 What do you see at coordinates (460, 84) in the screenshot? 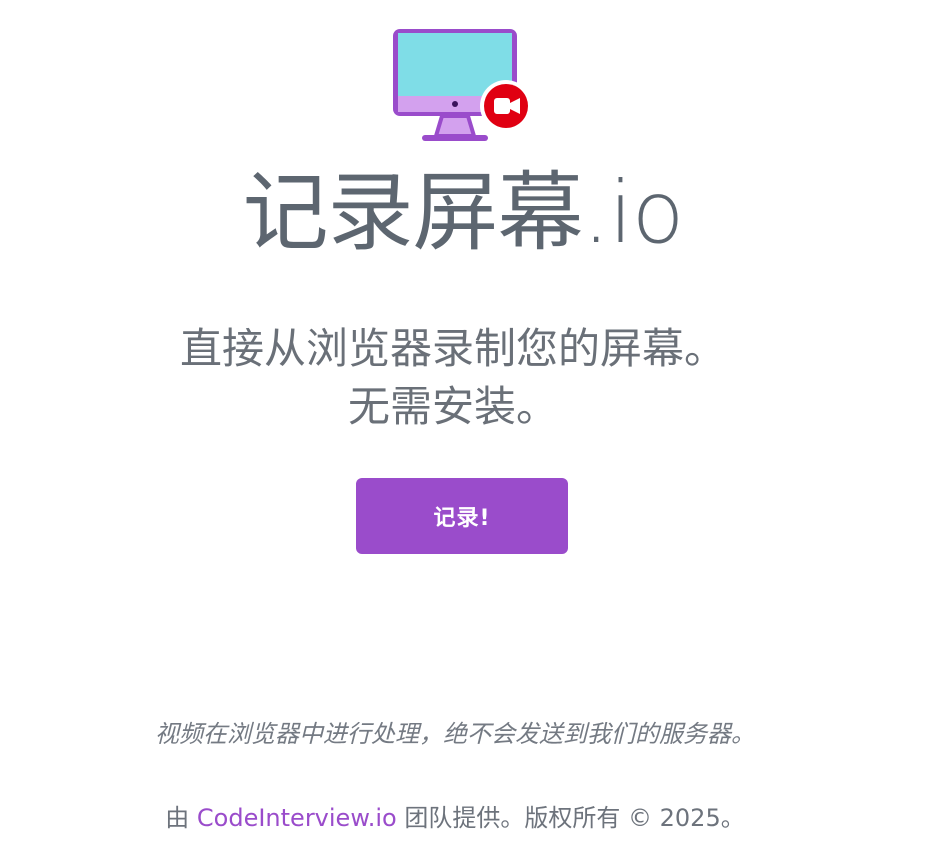
I see `monitor-recording-icon` at bounding box center [460, 84].